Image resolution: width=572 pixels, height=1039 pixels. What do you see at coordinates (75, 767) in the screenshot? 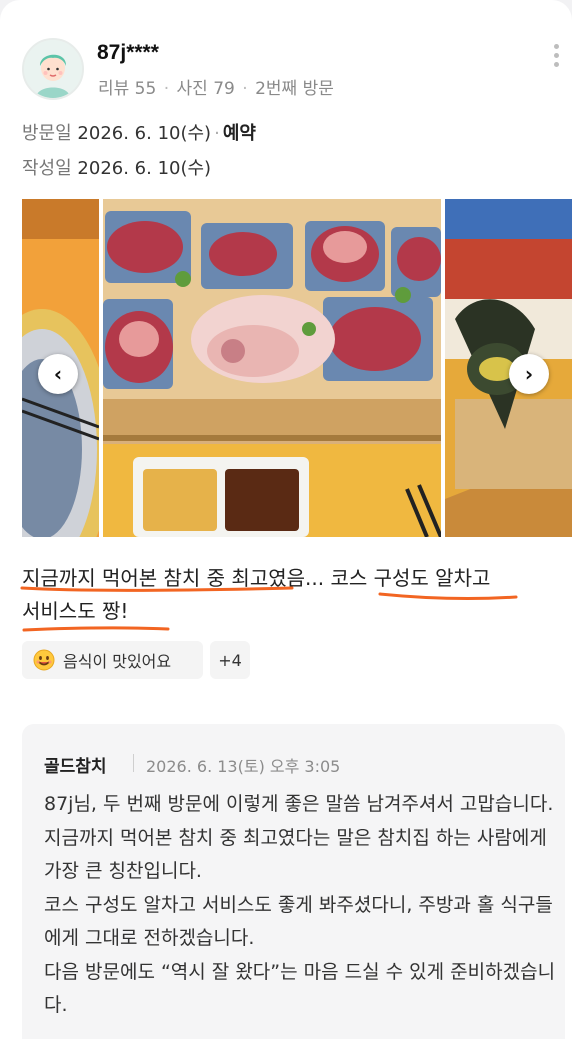
I see `reply-owner-name: 골드참치` at bounding box center [75, 767].